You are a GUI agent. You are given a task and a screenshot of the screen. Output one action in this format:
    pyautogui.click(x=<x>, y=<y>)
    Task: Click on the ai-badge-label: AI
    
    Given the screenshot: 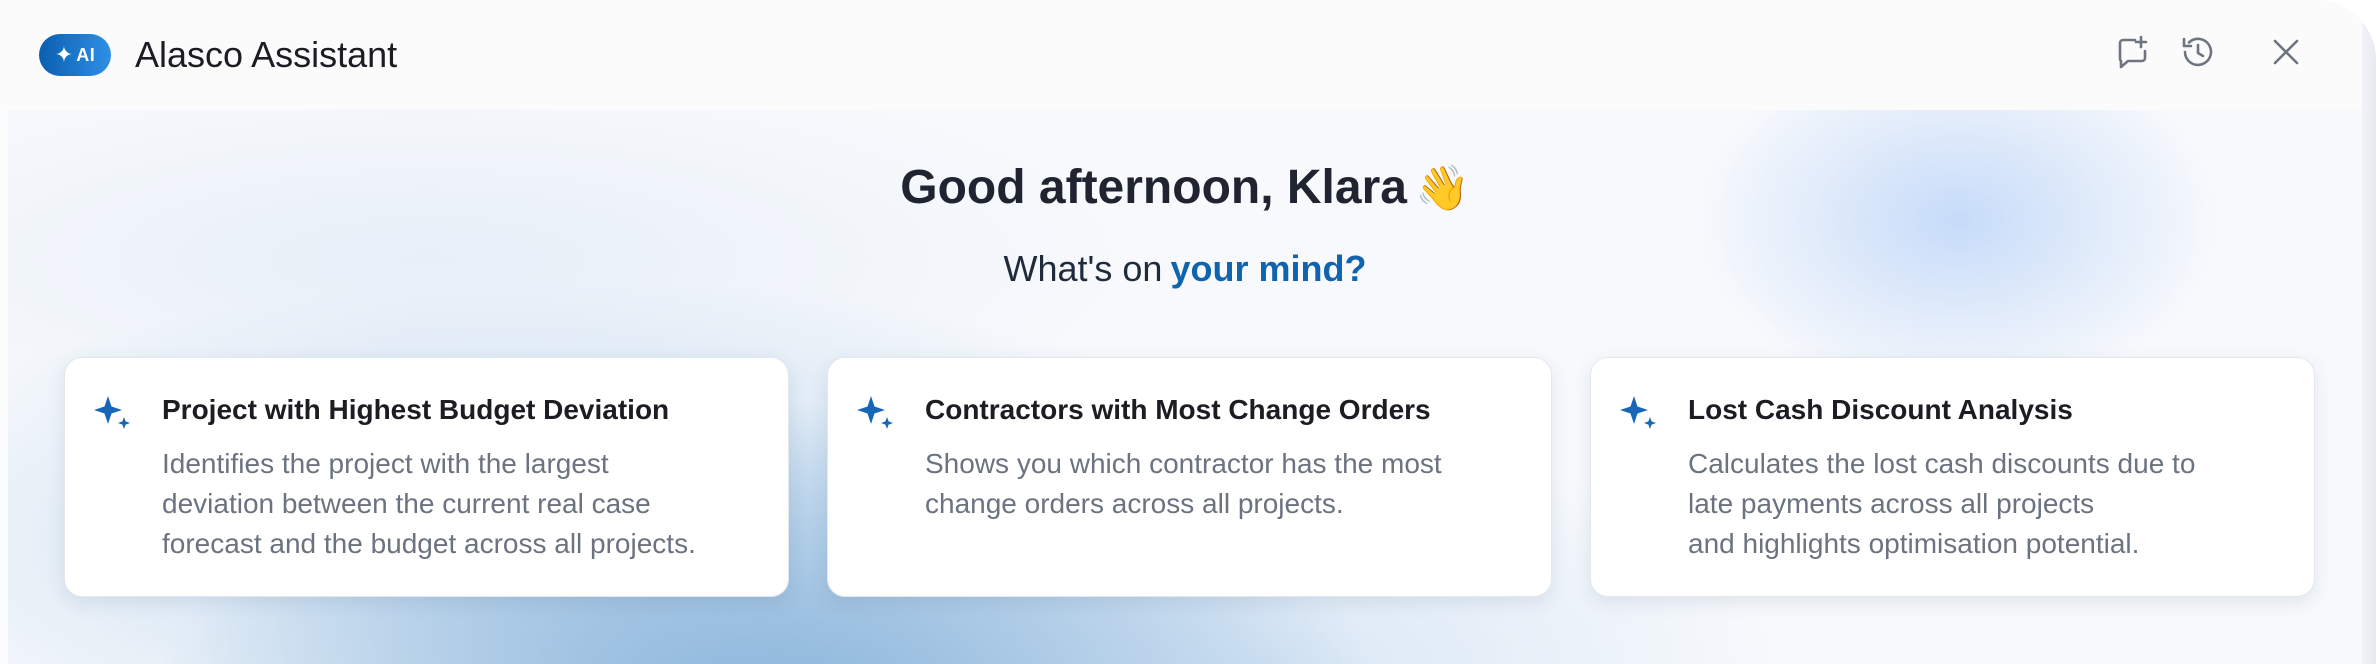 What is the action you would take?
    pyautogui.click(x=86, y=54)
    